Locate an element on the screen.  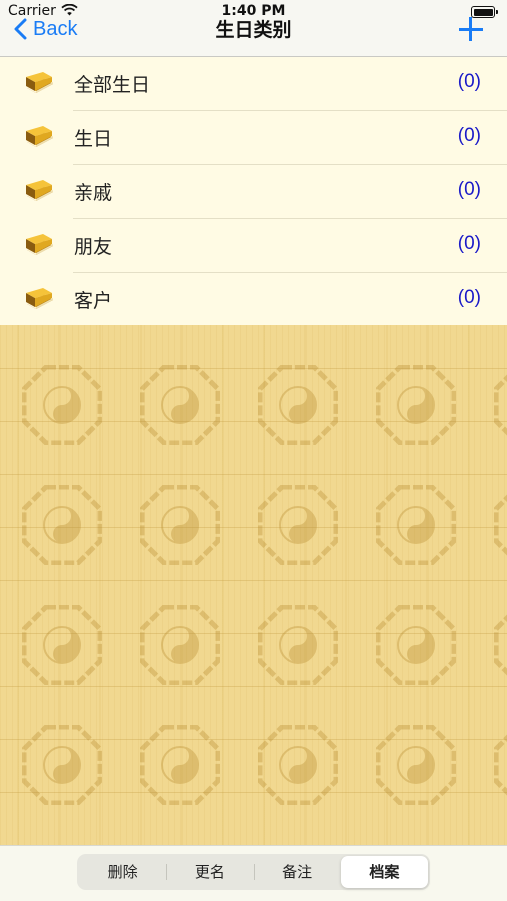
segment-archive: 档案 is located at coordinates (384, 872).